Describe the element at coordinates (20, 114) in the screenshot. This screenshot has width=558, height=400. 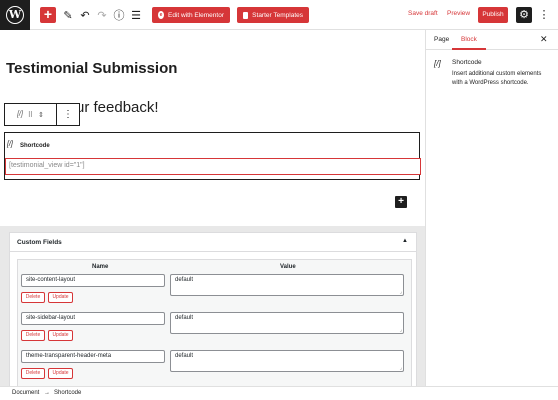
I see `shortcode-block-icon: [/]` at that location.